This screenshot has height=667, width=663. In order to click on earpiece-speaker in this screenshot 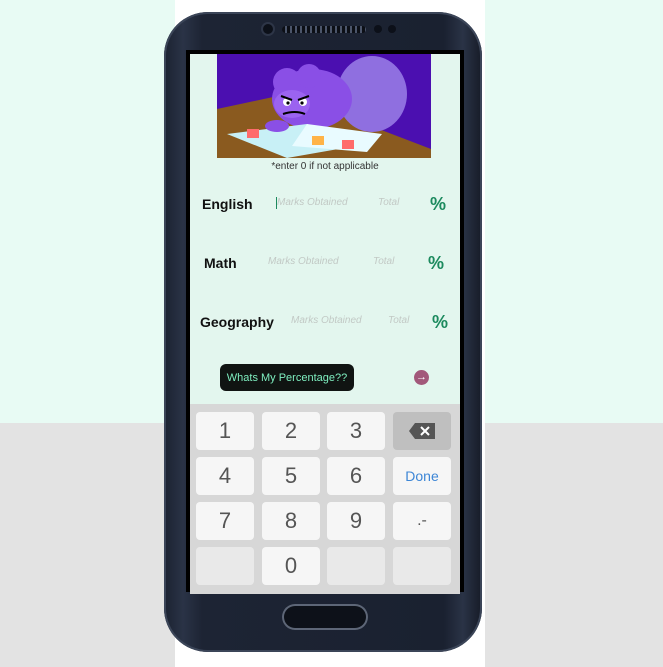, I will do `click(324, 29)`.